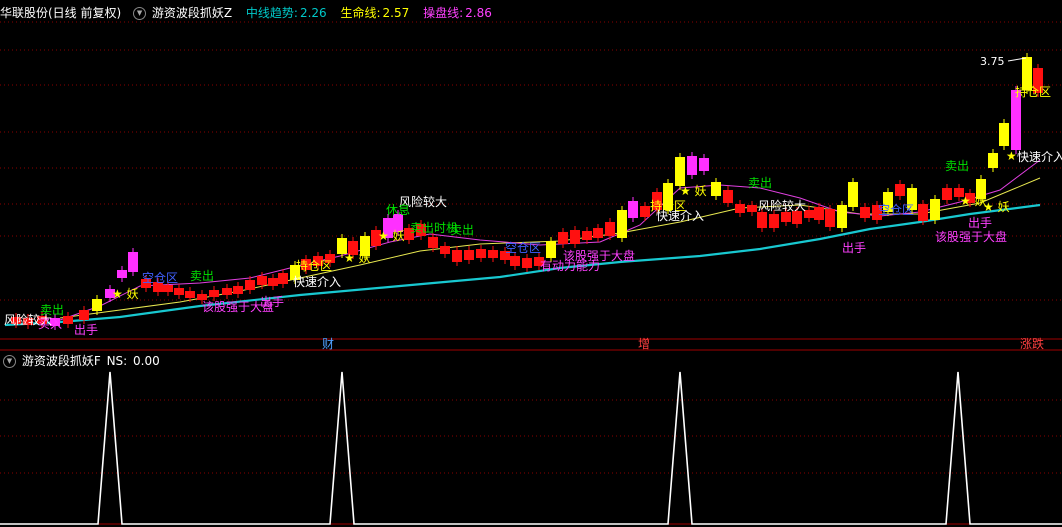 This screenshot has height=527, width=1062. I want to click on sub-indicator-menu-icon: ▼, so click(9, 361).